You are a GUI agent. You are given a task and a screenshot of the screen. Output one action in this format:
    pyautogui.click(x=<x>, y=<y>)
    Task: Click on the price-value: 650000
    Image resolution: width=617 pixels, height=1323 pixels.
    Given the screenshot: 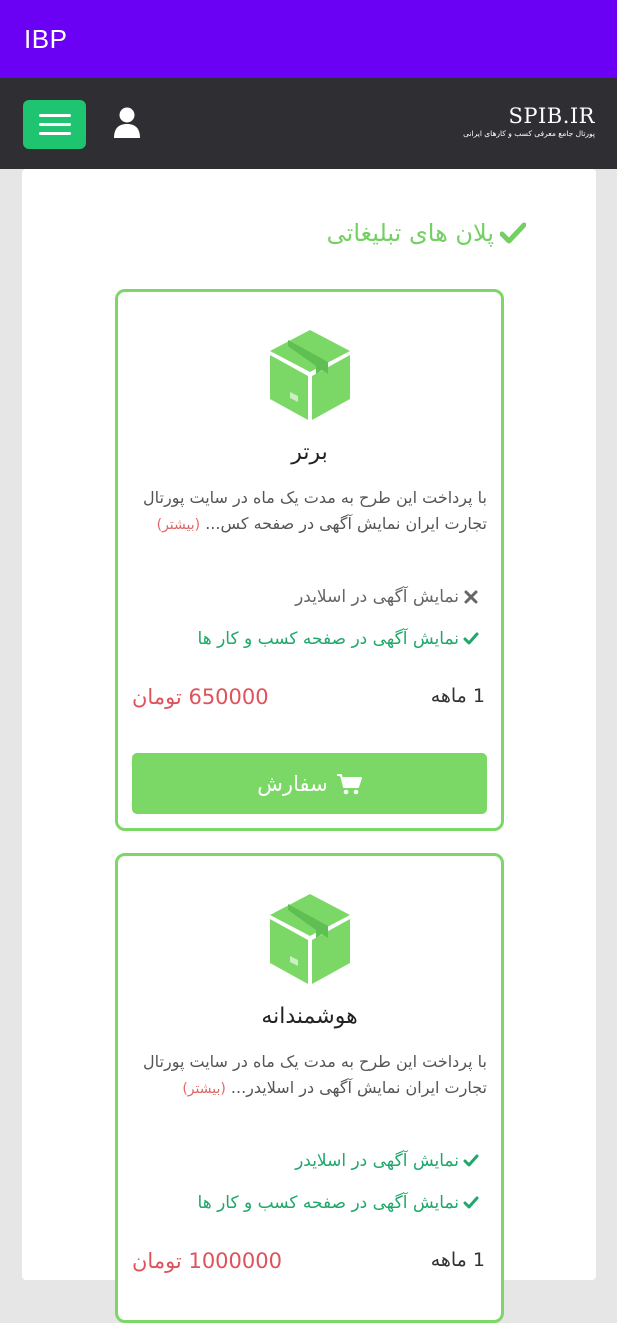 What is the action you would take?
    pyautogui.click(x=228, y=697)
    